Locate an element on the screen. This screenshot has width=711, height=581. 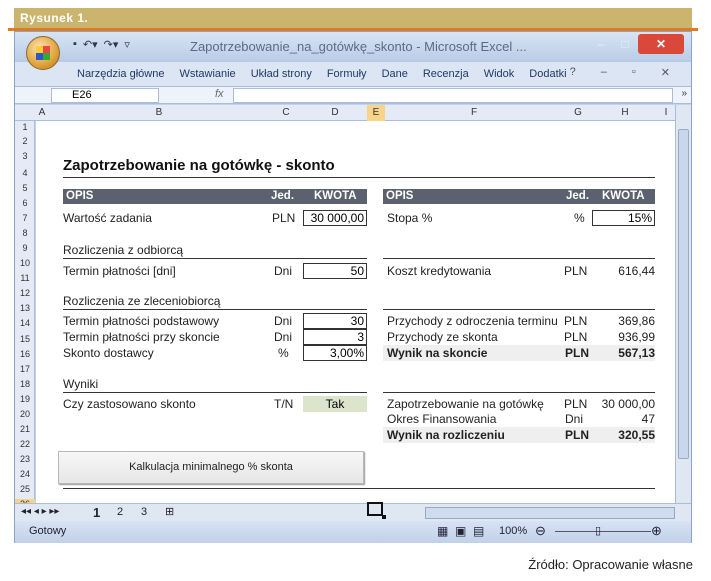
name-box: E26 is located at coordinates (105, 95).